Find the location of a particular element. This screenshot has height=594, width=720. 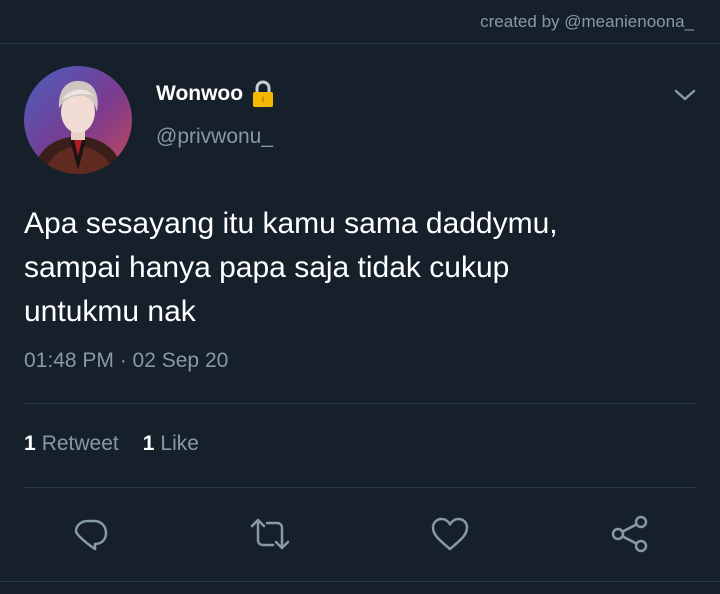

like-label: Like is located at coordinates (179, 443).